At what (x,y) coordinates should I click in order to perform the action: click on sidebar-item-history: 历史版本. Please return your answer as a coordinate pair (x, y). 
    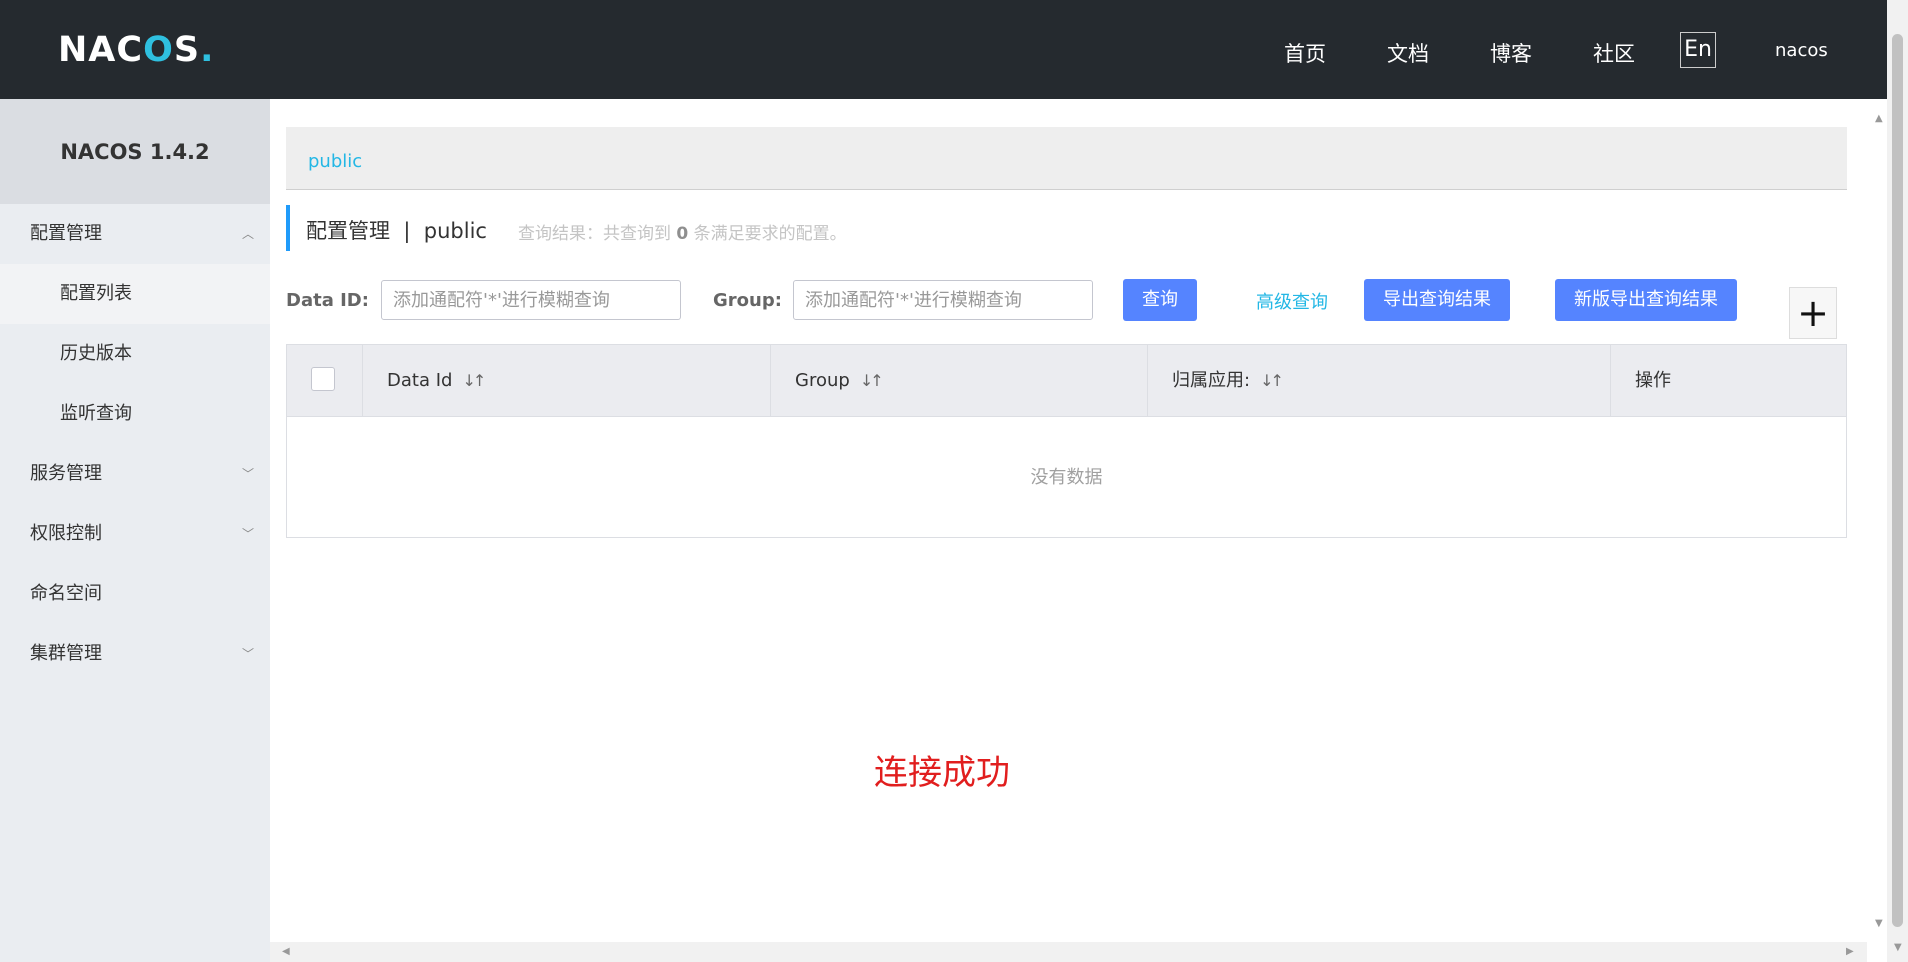
    Looking at the image, I should click on (135, 354).